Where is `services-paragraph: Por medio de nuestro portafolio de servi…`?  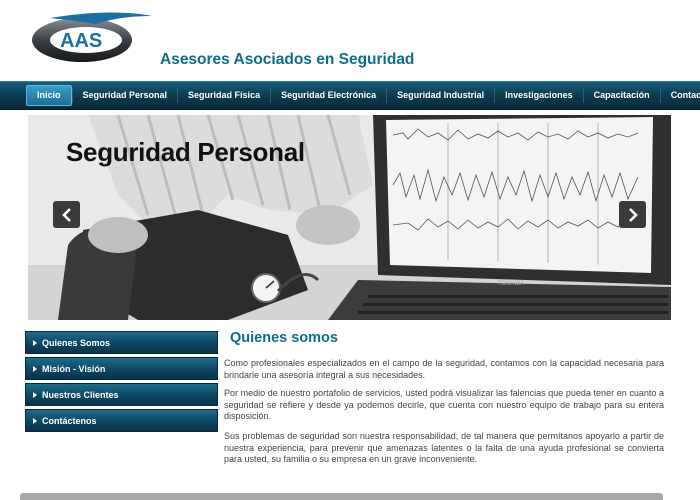 services-paragraph: Por medio de nuestro portafolio de servi… is located at coordinates (444, 404).